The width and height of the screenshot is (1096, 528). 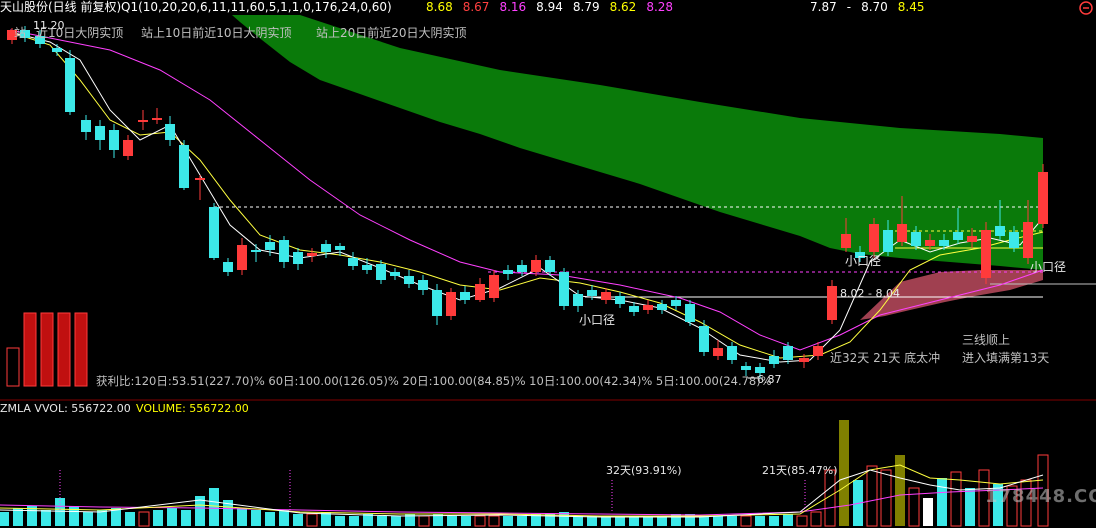 I want to click on volume-value: VOLUME: 556722.00, so click(x=192, y=408).